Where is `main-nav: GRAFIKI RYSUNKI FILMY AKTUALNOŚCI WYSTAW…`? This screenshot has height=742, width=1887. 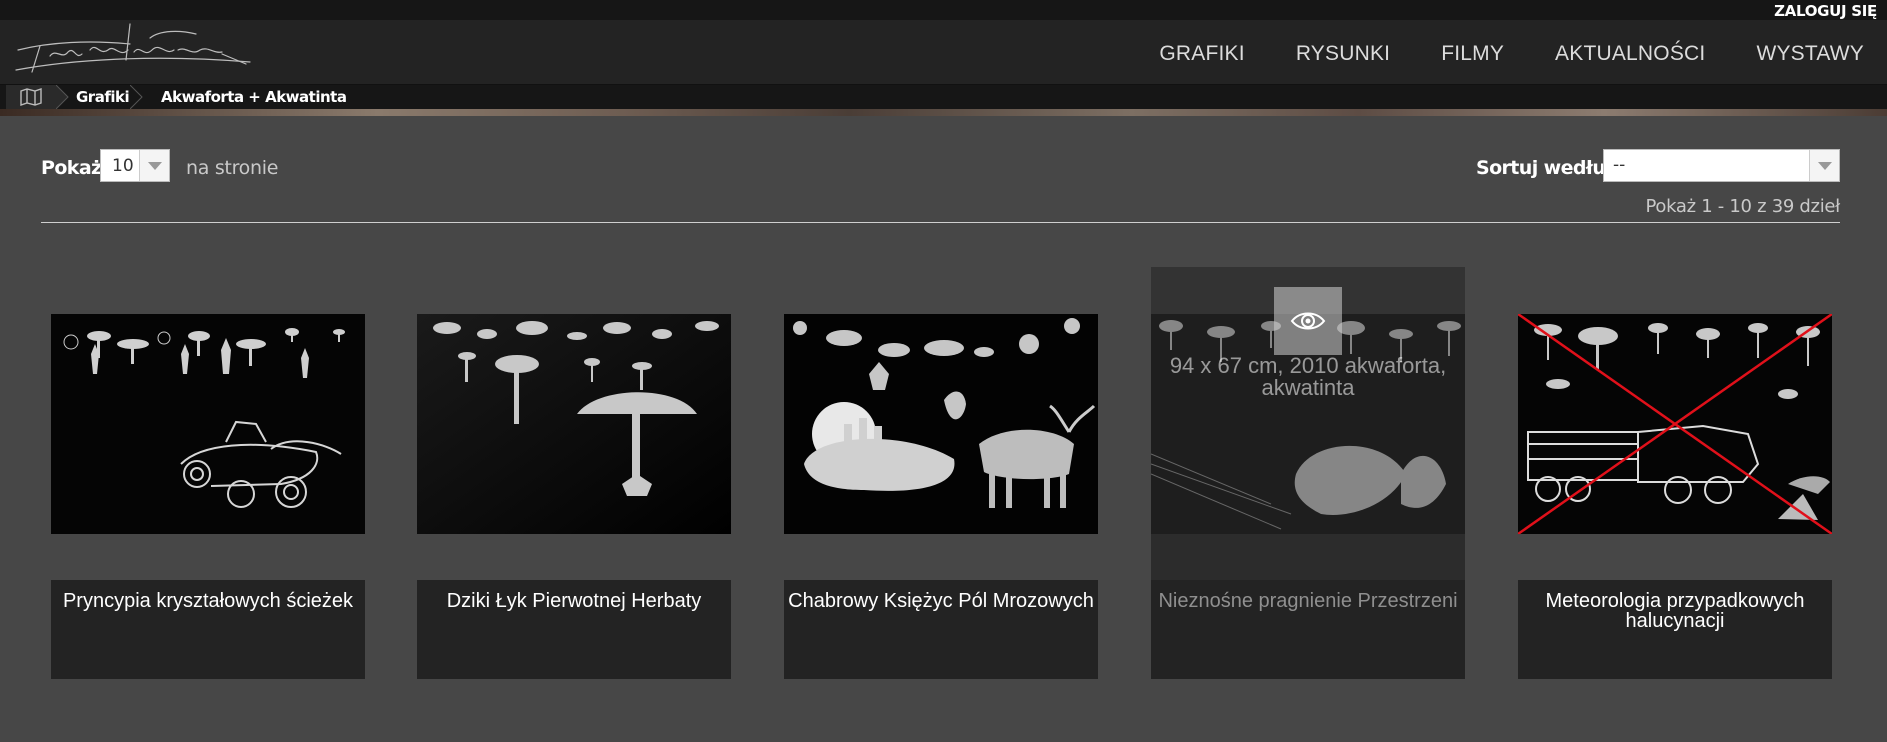 main-nav: GRAFIKI RYSUNKI FILMY AKTUALNOŚCI WYSTAW… is located at coordinates (1486, 54).